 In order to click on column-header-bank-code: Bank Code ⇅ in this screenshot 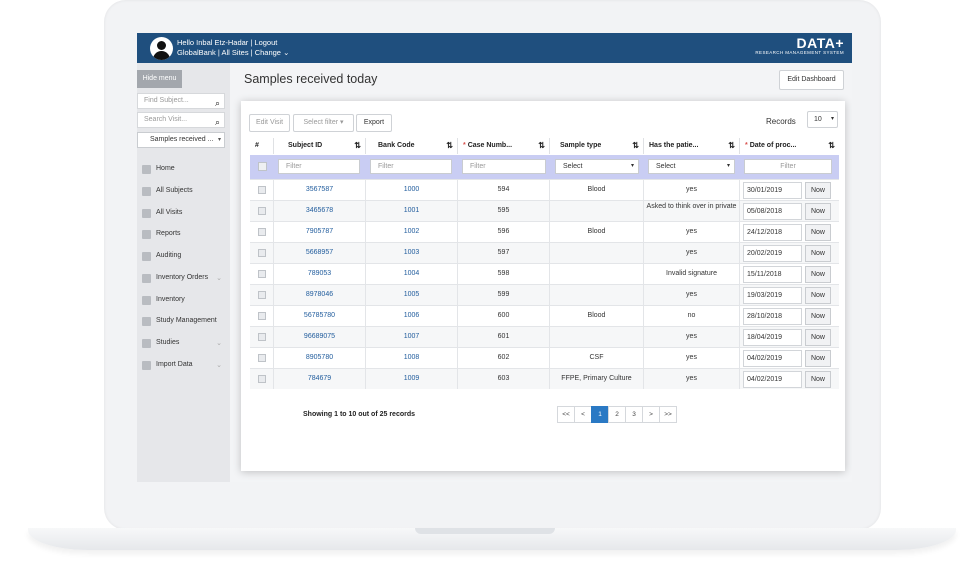, I will do `click(412, 146)`.